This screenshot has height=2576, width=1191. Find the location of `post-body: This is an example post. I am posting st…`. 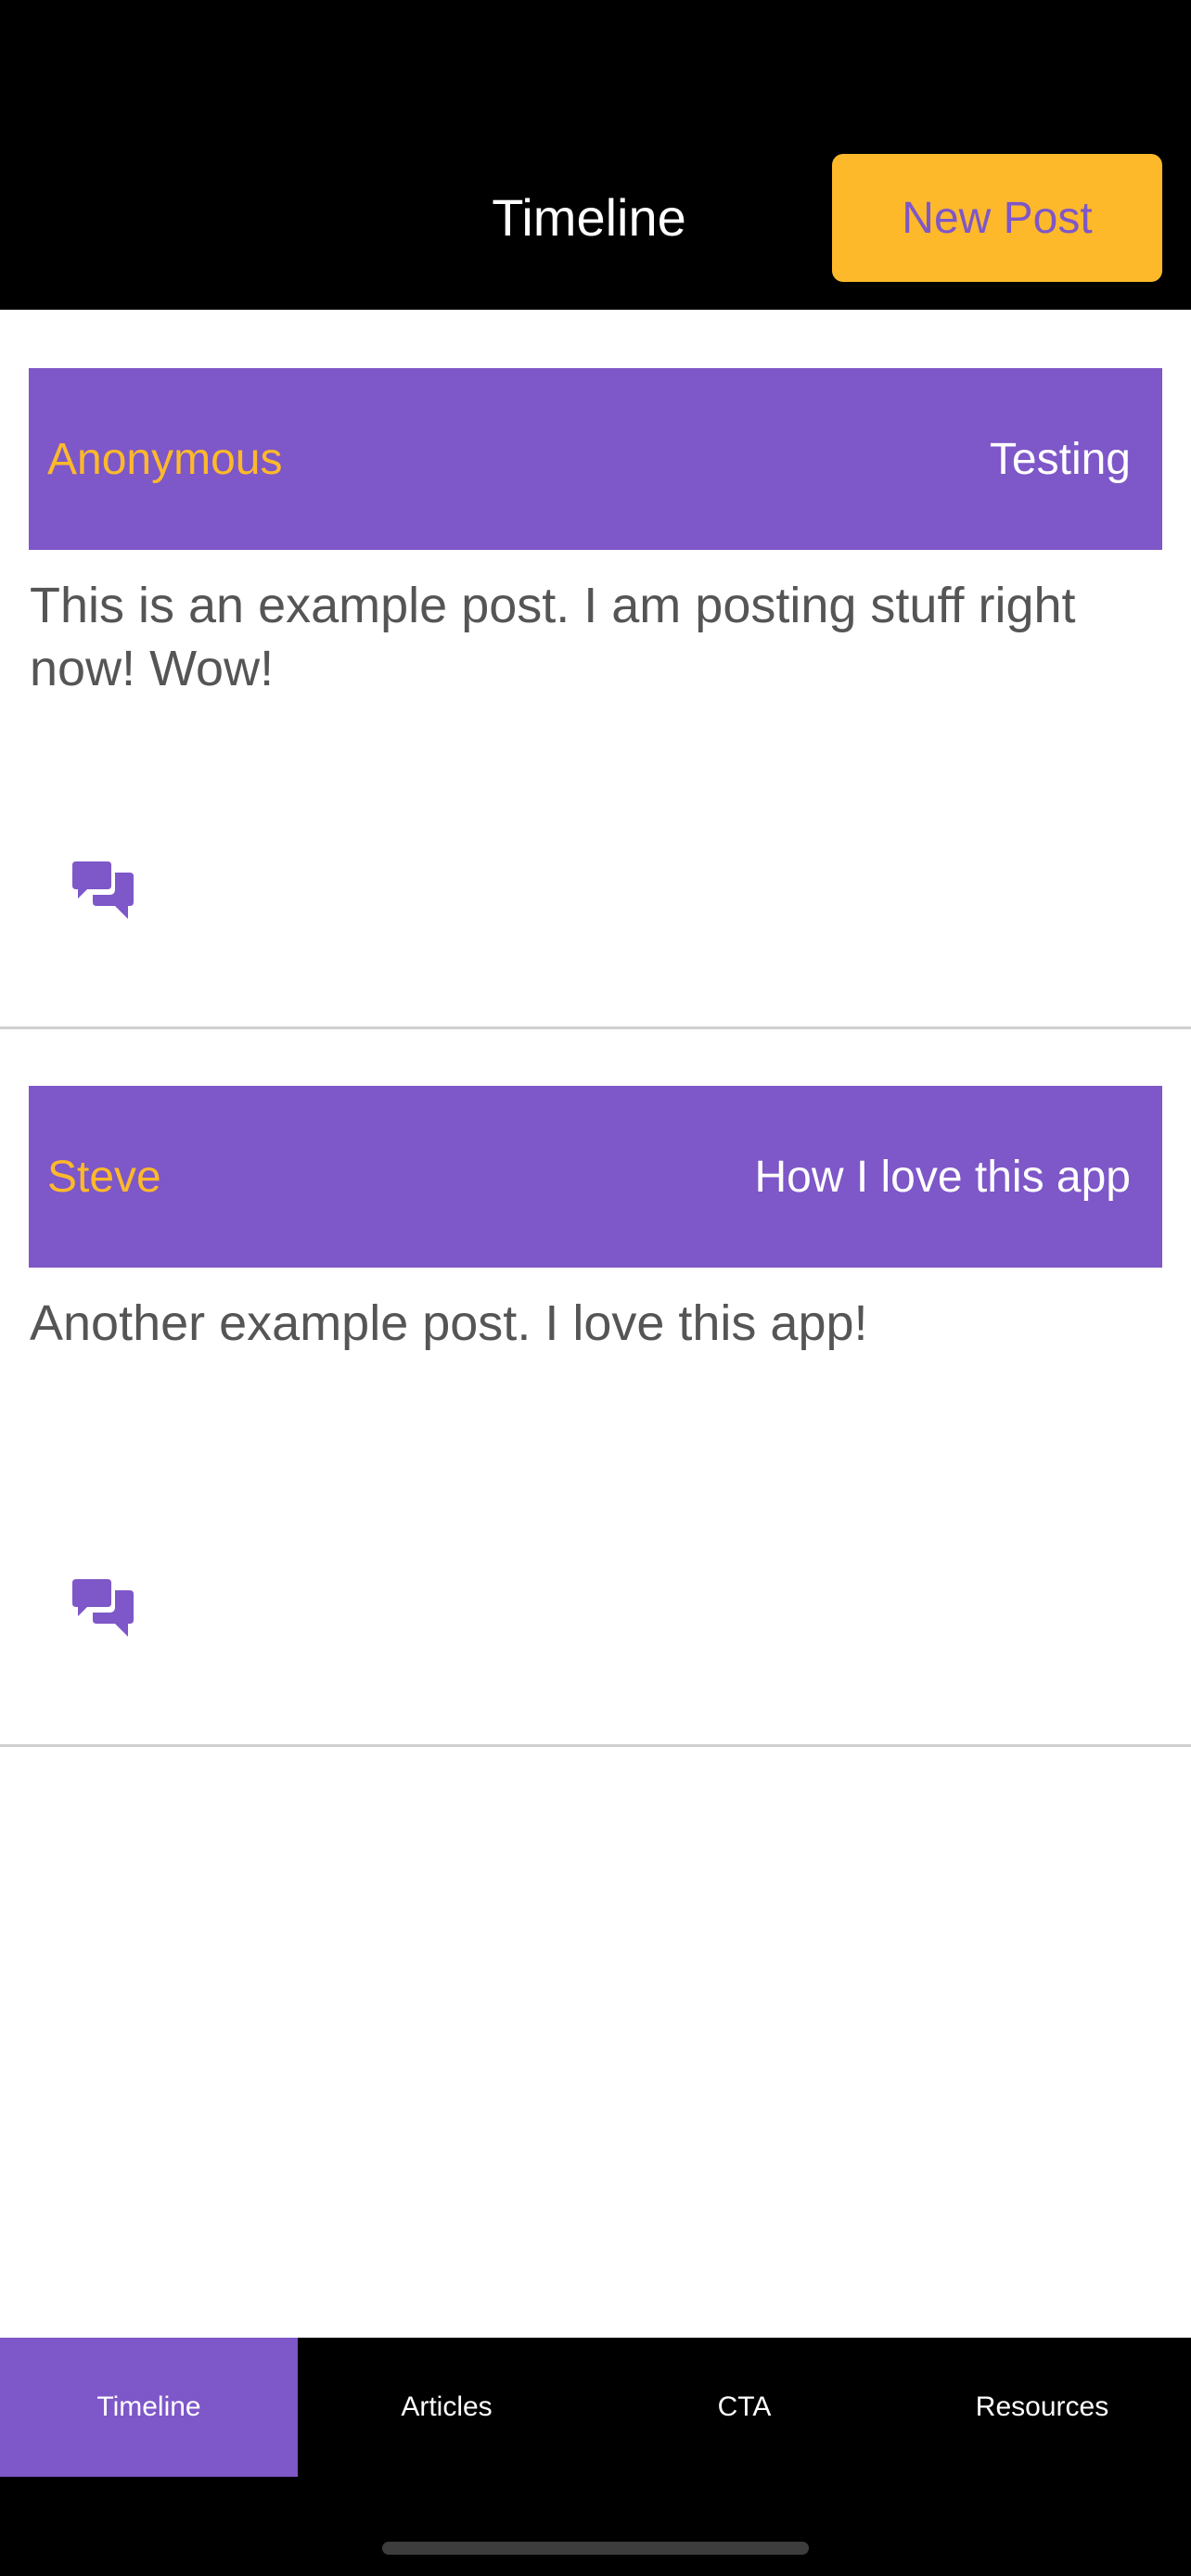

post-body: This is an example post. I am posting st… is located at coordinates (553, 637).